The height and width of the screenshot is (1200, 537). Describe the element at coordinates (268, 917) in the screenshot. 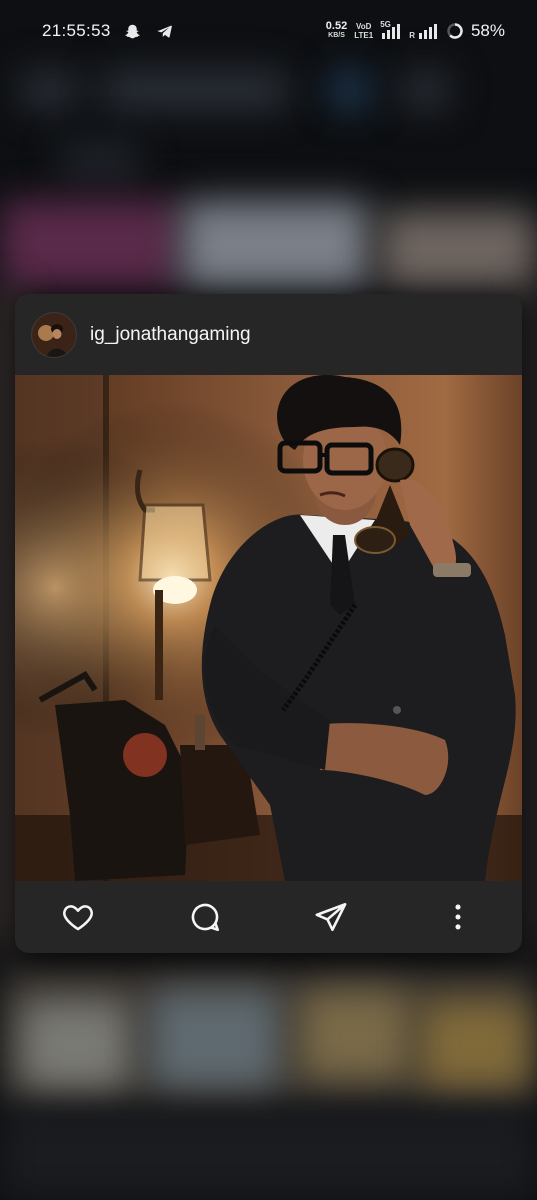

I see `post-actions-bar` at that location.